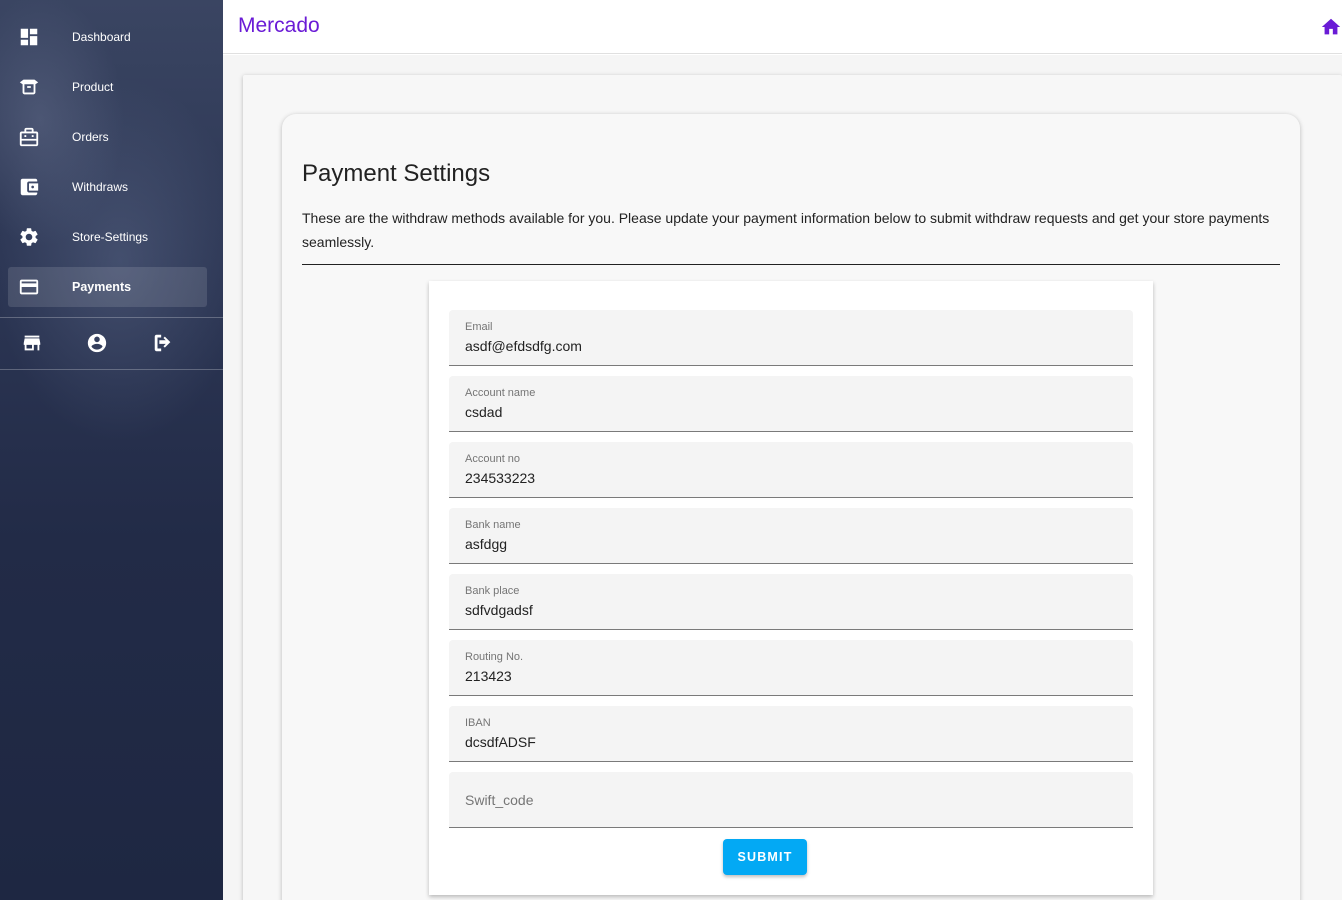 This screenshot has width=1342, height=900. Describe the element at coordinates (484, 412) in the screenshot. I see `field-value: csdad` at that location.